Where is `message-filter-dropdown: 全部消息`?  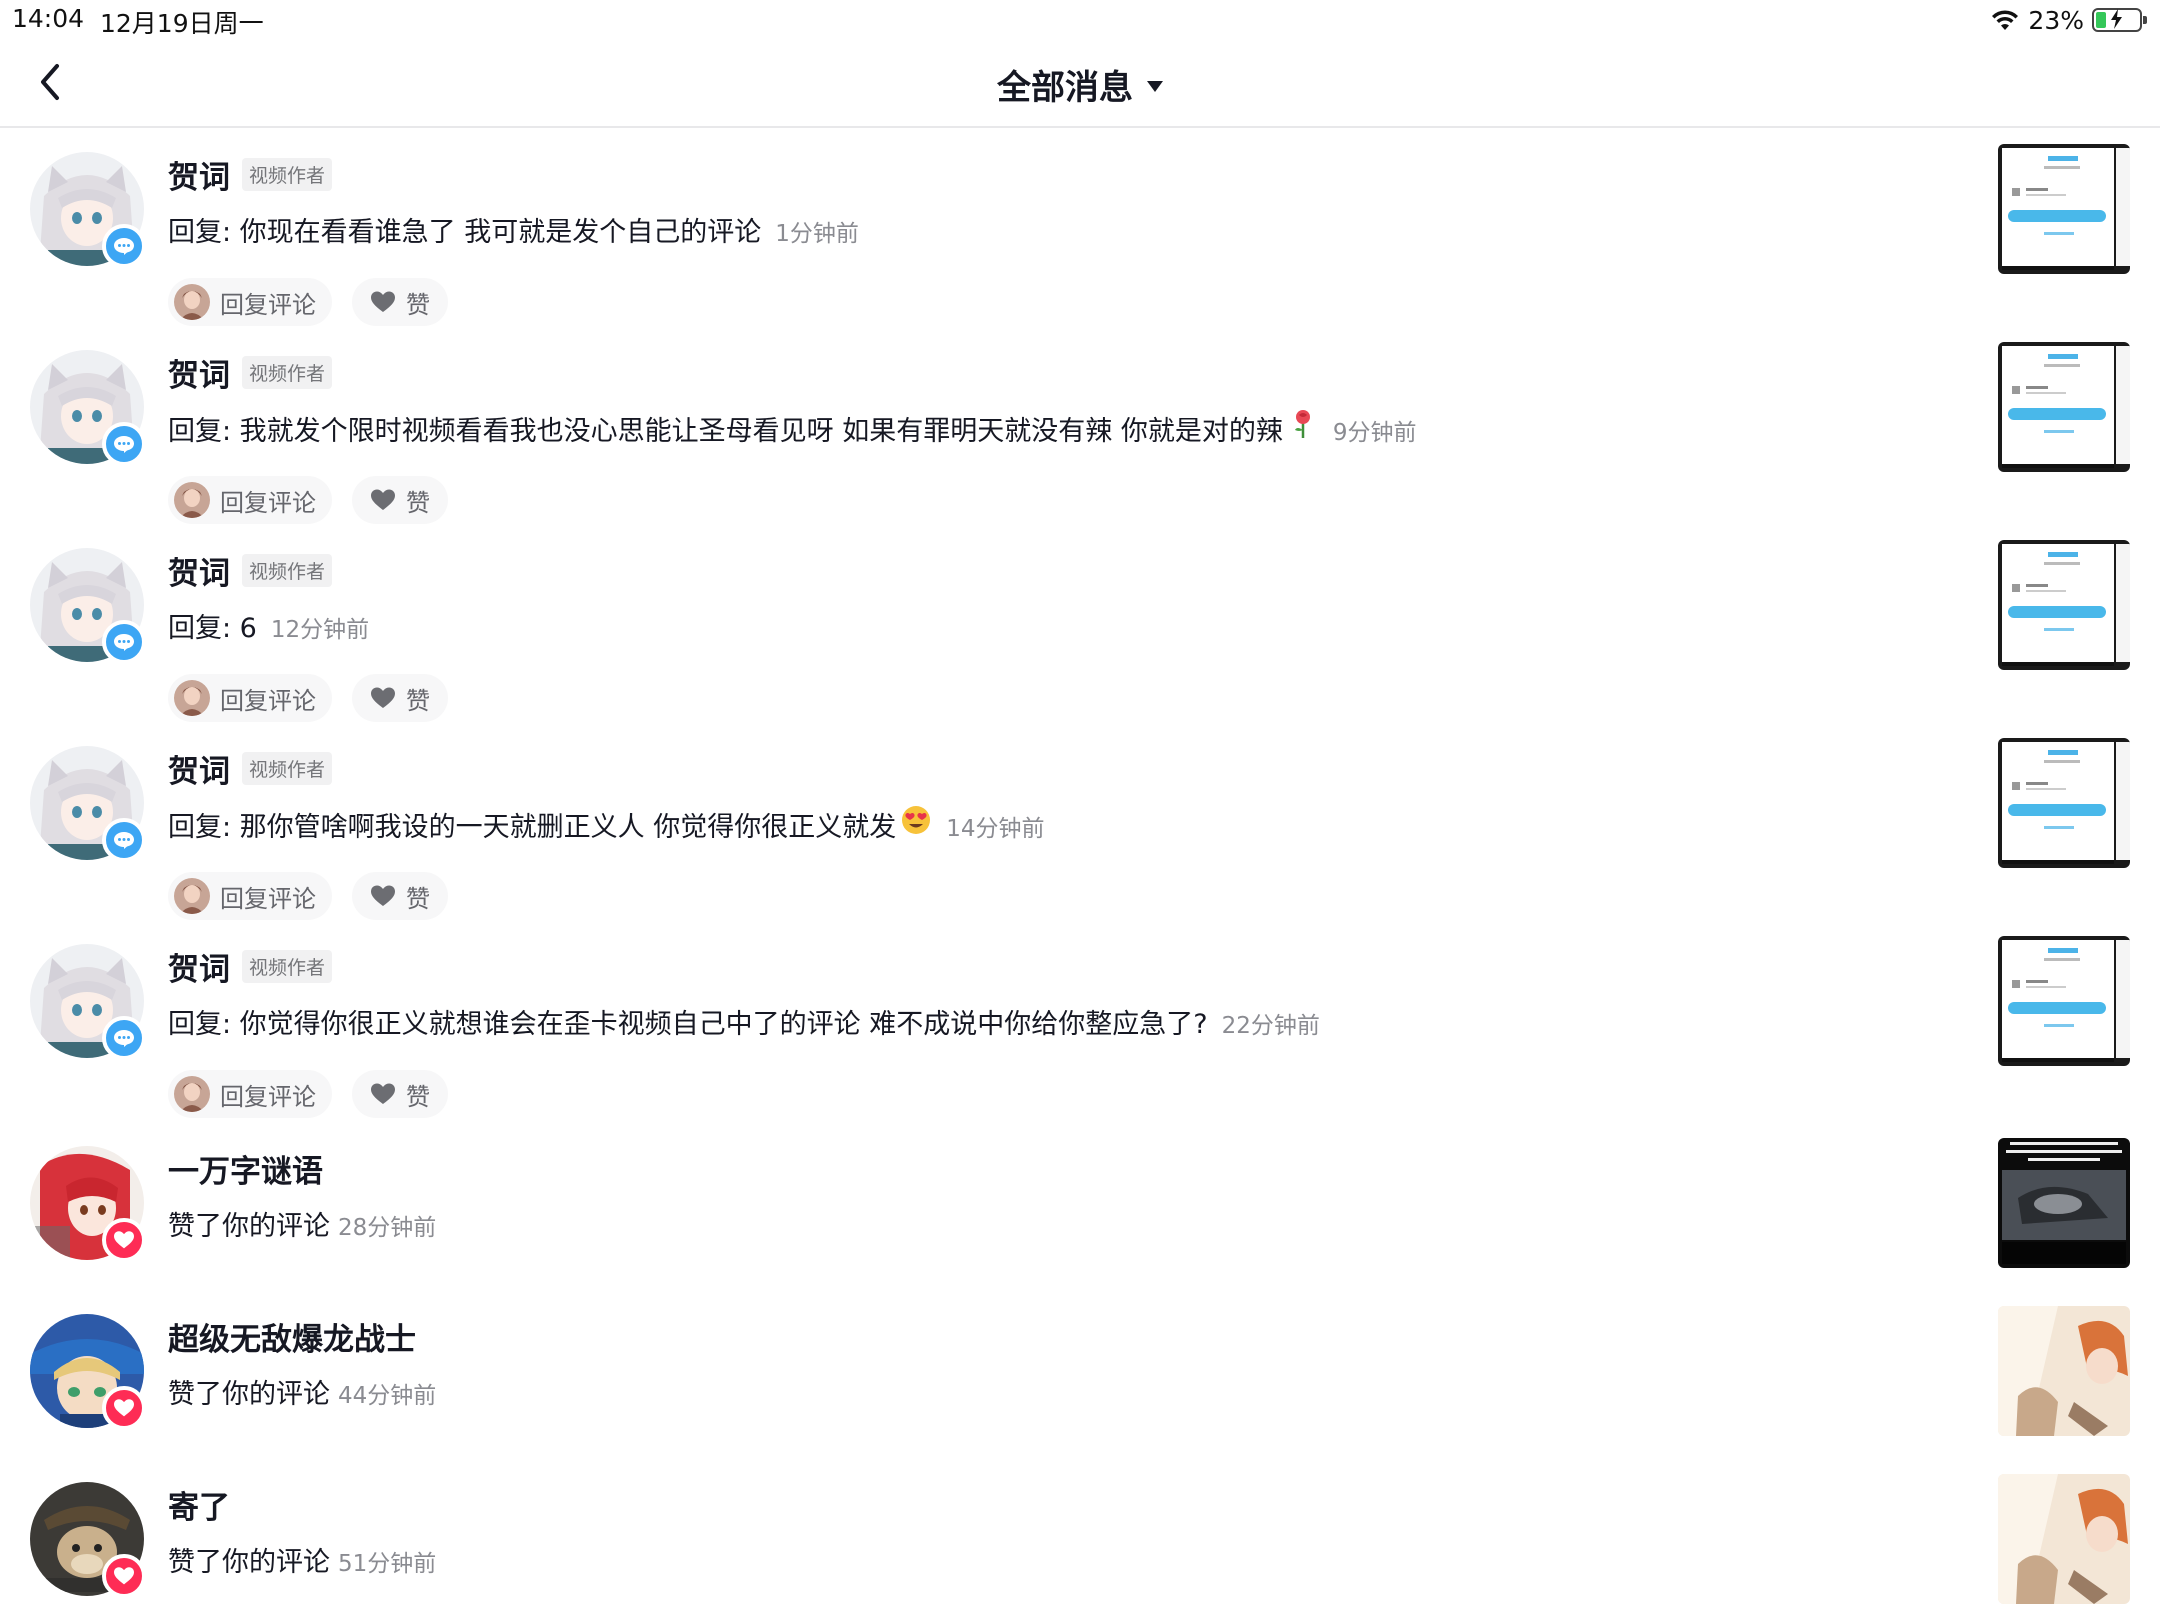
message-filter-dropdown: 全部消息 is located at coordinates (1080, 84).